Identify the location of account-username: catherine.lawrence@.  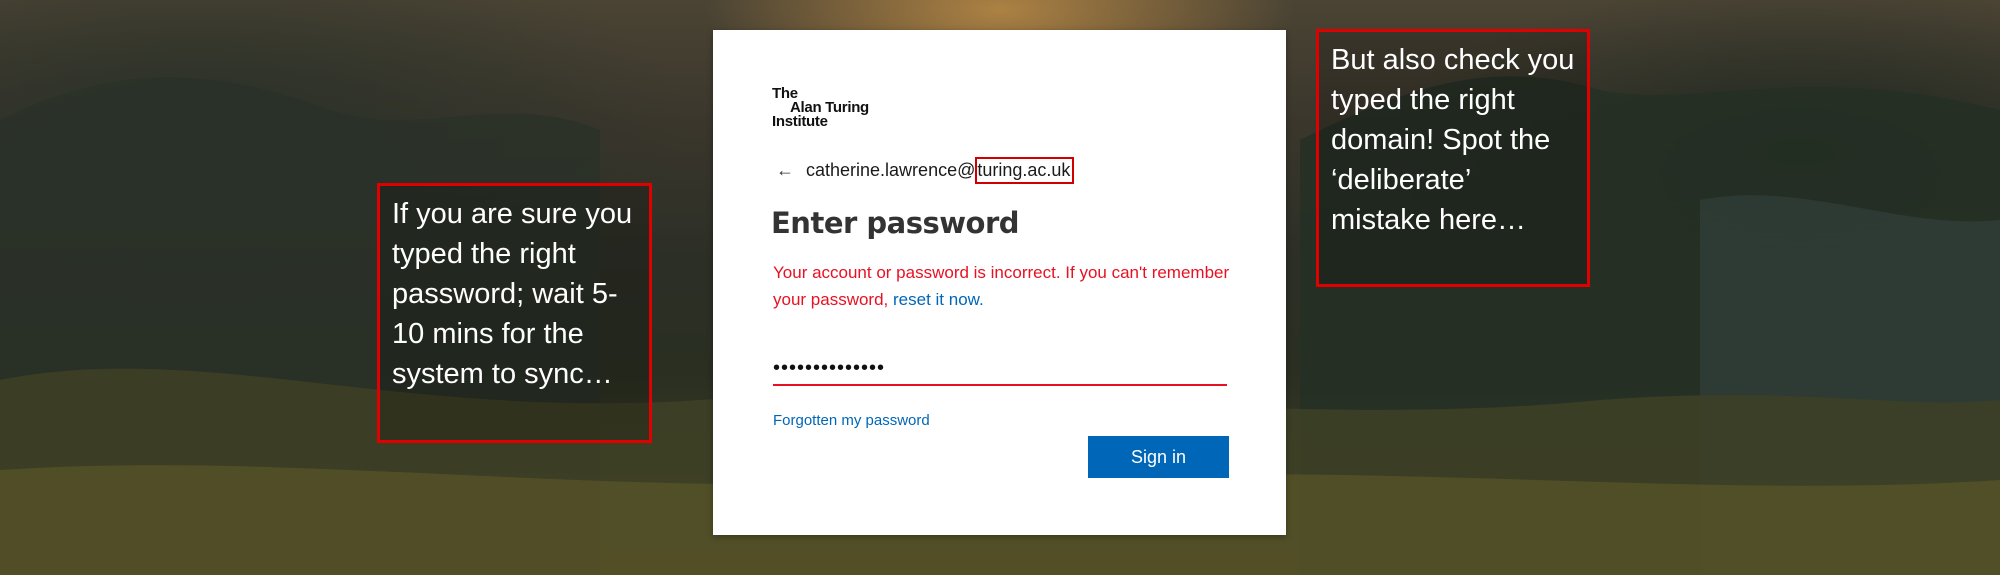
(891, 169).